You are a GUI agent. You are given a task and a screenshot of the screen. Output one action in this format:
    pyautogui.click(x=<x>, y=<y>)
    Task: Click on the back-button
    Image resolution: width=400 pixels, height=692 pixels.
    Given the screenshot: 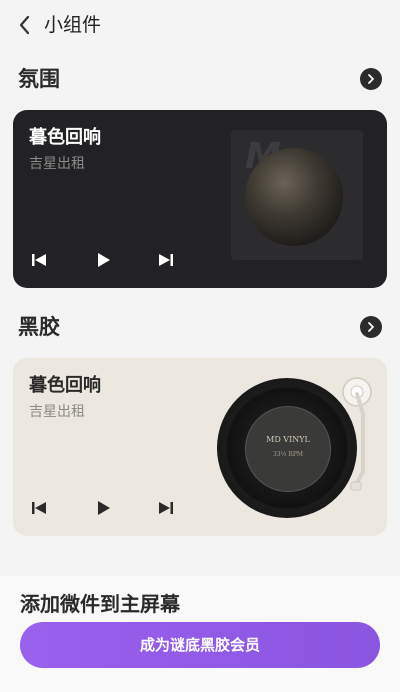 What is the action you would take?
    pyautogui.click(x=25, y=25)
    